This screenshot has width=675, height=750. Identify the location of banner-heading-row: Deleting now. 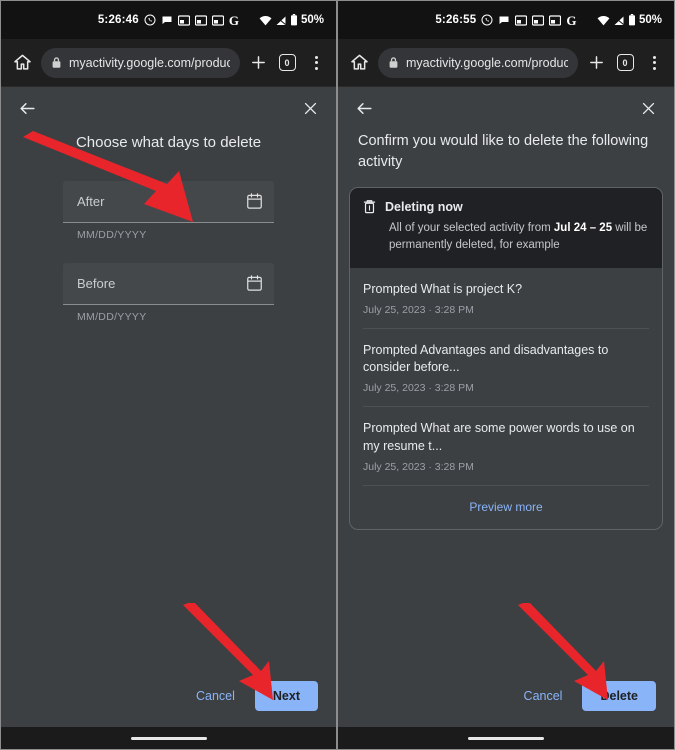
(506, 206).